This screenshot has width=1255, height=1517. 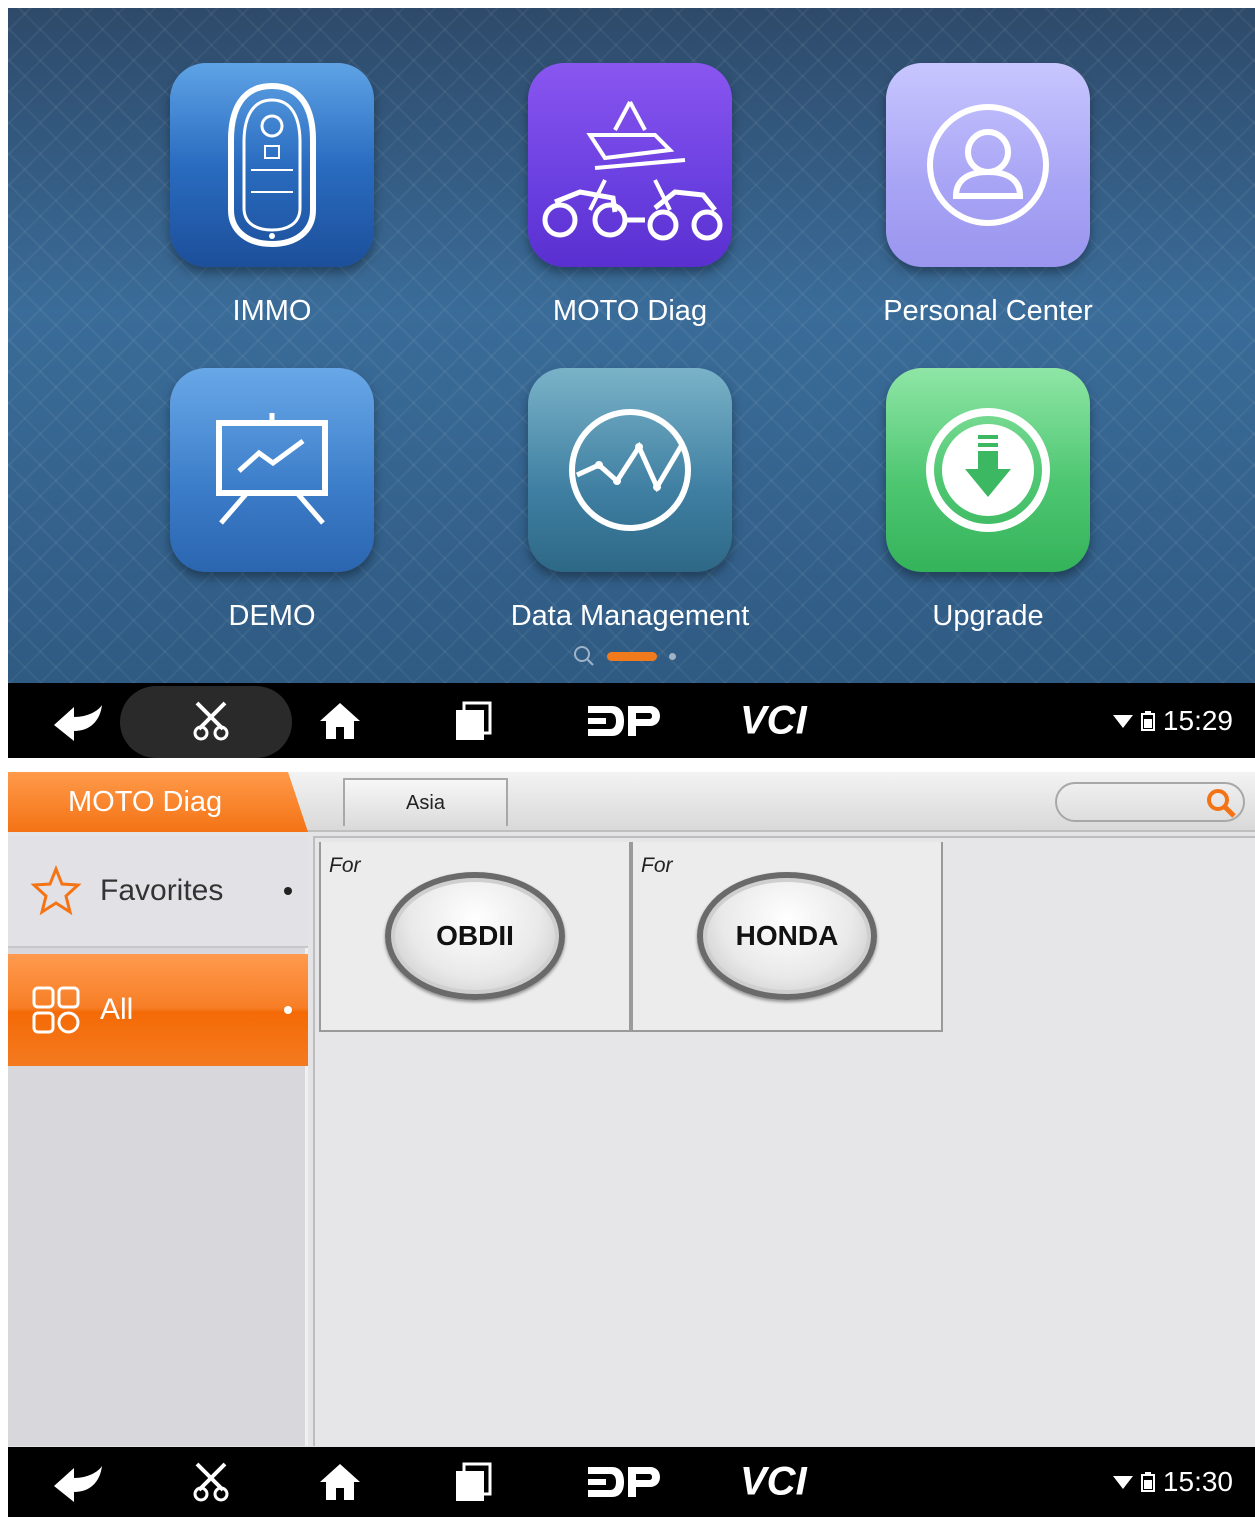 What do you see at coordinates (1197, 1481) in the screenshot?
I see `clock-time: 15:30` at bounding box center [1197, 1481].